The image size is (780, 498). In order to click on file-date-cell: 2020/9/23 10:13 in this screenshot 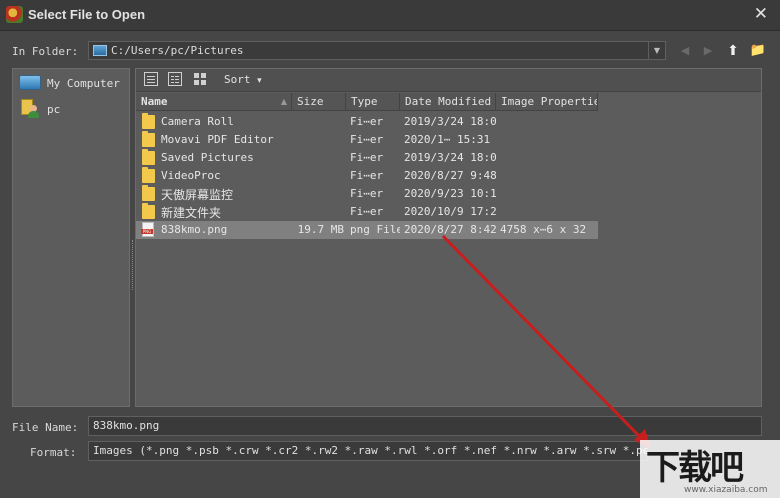, I will do `click(450, 193)`.